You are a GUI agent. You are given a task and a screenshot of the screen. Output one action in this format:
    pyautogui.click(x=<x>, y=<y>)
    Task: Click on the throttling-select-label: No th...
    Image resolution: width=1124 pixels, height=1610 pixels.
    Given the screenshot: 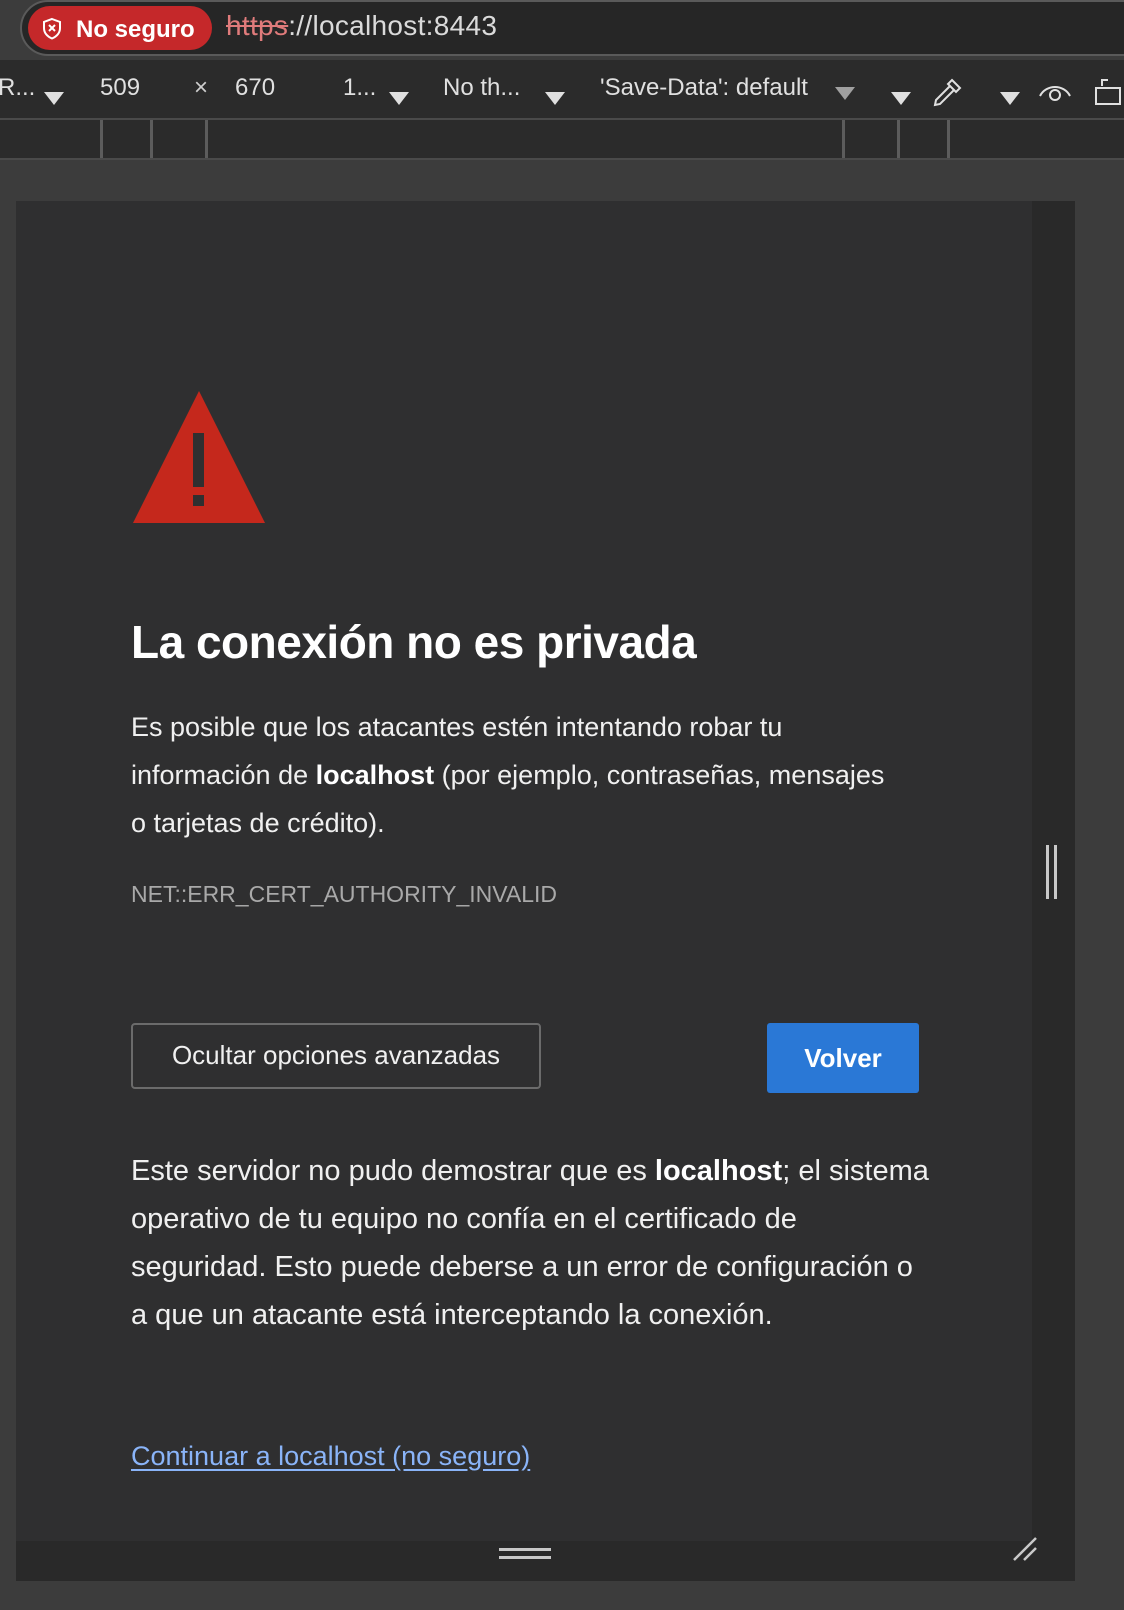 What is the action you would take?
    pyautogui.click(x=481, y=88)
    